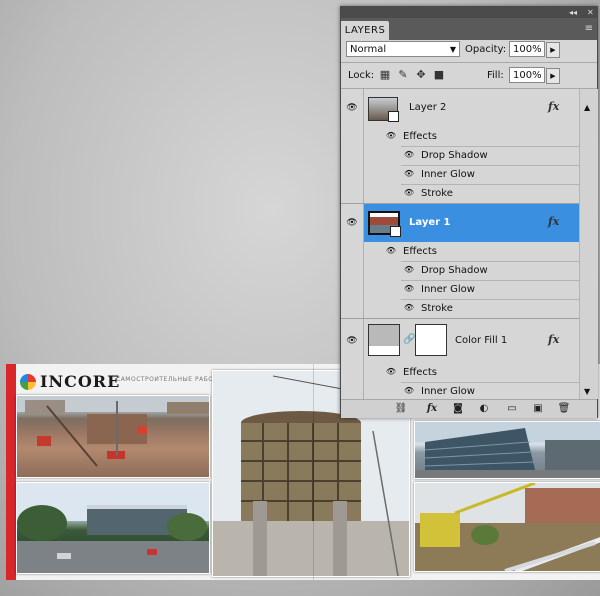 The height and width of the screenshot is (596, 600). What do you see at coordinates (403, 75) in the screenshot?
I see `lock-image-icon: ✎` at bounding box center [403, 75].